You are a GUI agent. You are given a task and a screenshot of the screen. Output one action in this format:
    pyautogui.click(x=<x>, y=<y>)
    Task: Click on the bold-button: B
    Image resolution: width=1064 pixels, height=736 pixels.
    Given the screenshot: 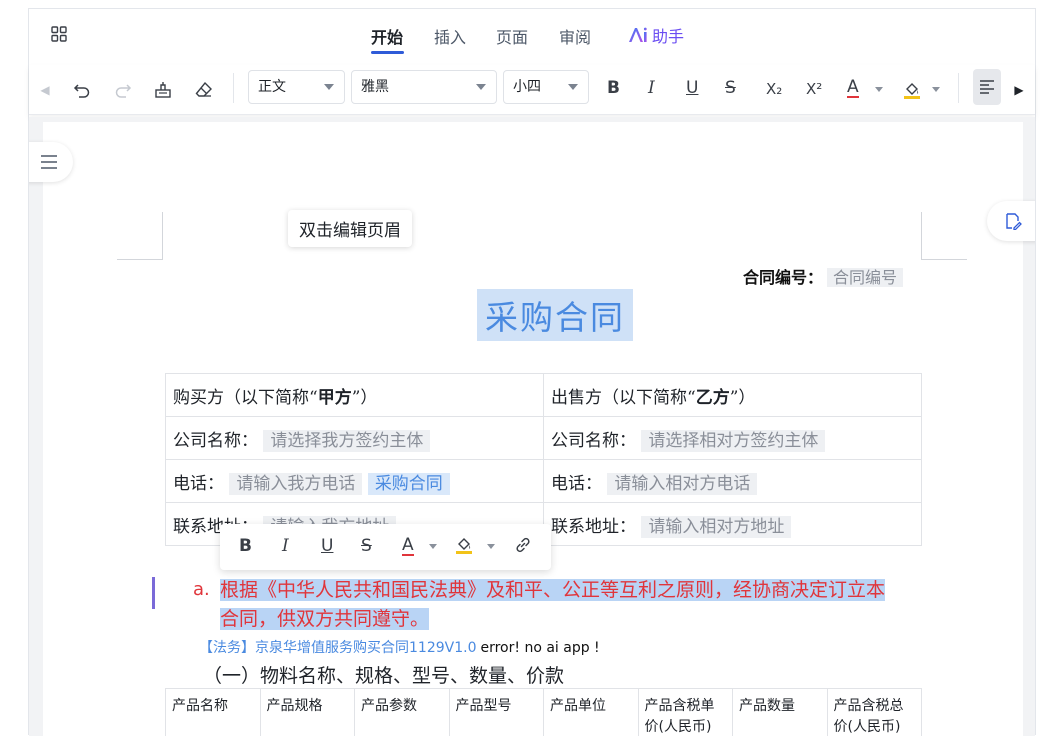 What is the action you would take?
    pyautogui.click(x=613, y=88)
    